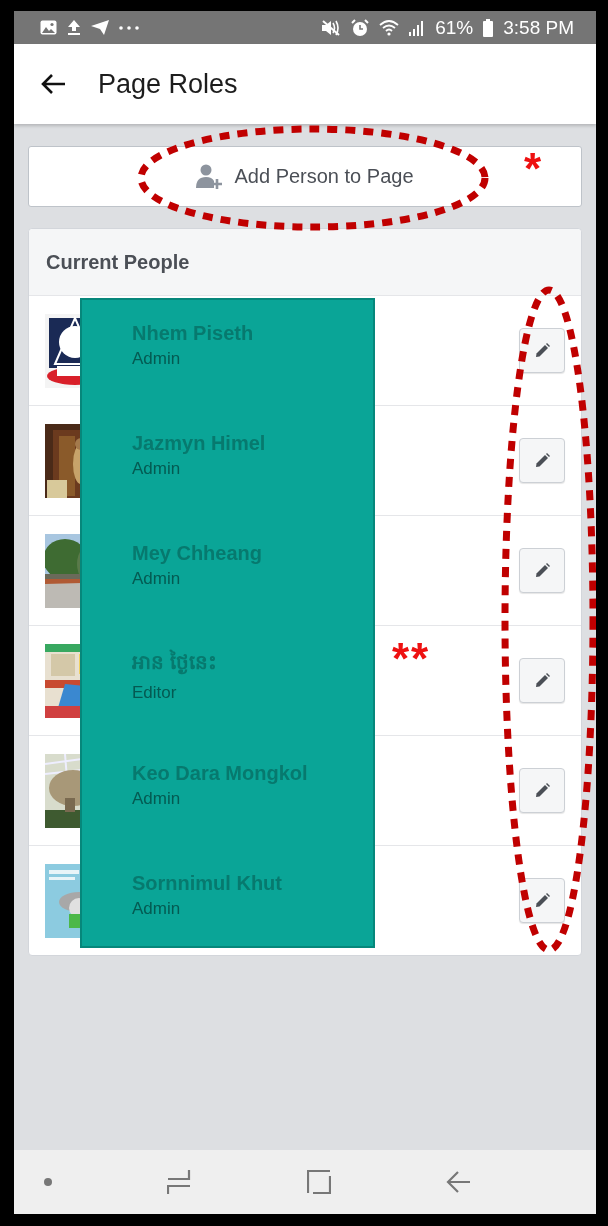 The width and height of the screenshot is (608, 1226). What do you see at coordinates (488, 27) in the screenshot?
I see `battery-icon` at bounding box center [488, 27].